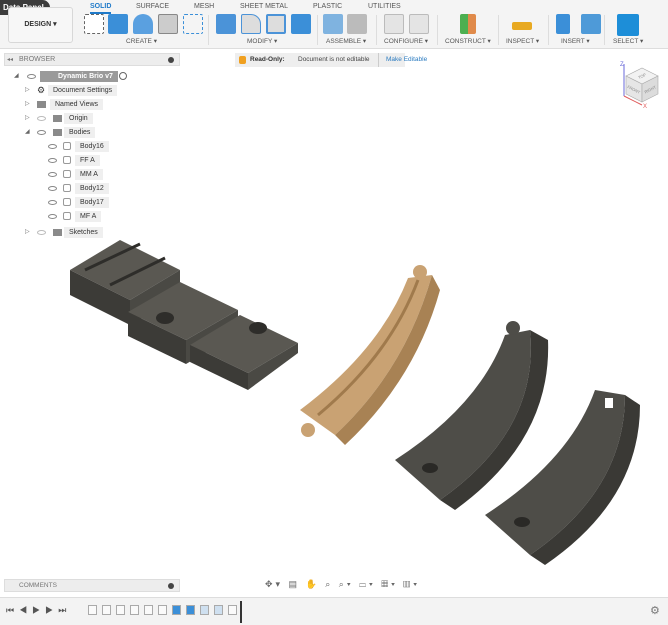 The width and height of the screenshot is (668, 625). Describe the element at coordinates (591, 24) in the screenshot. I see `insert-image-icon` at that location.